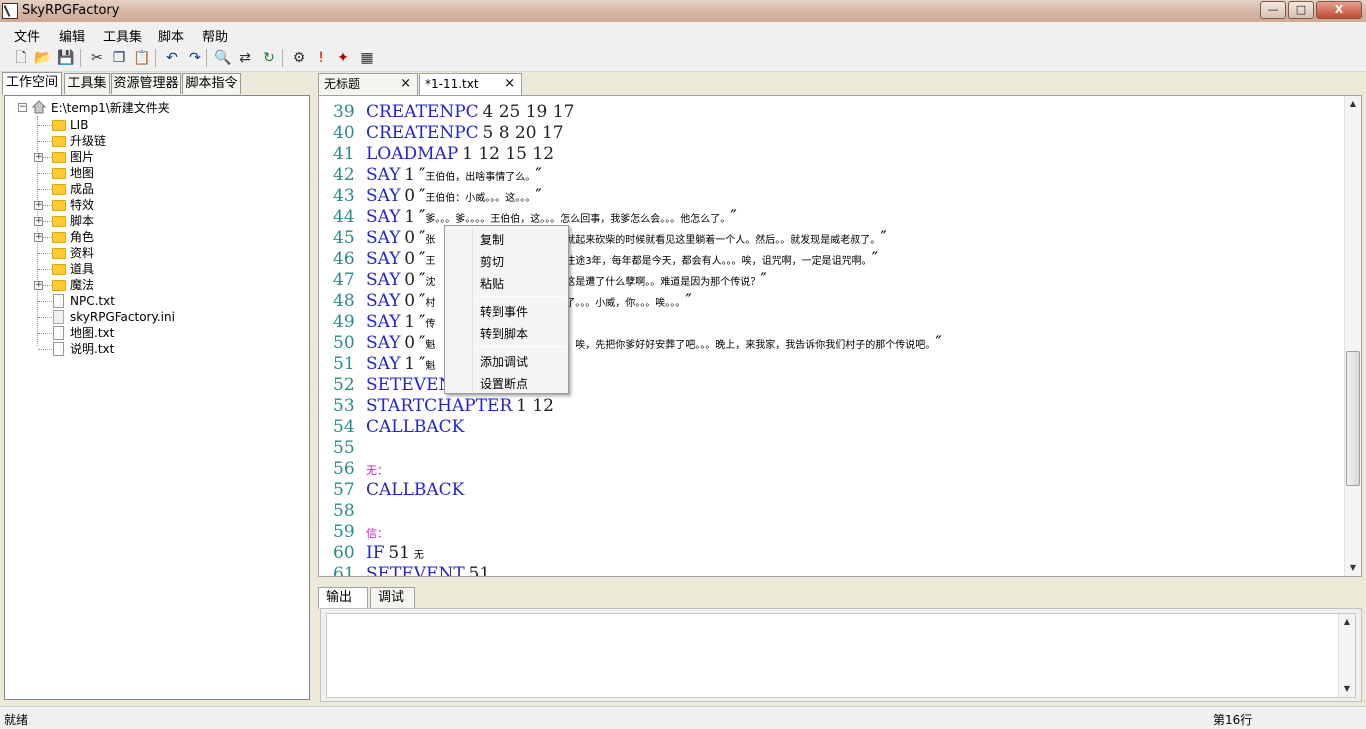 This screenshot has width=1366, height=729. Describe the element at coordinates (344, 364) in the screenshot. I see `line-number: 51` at that location.